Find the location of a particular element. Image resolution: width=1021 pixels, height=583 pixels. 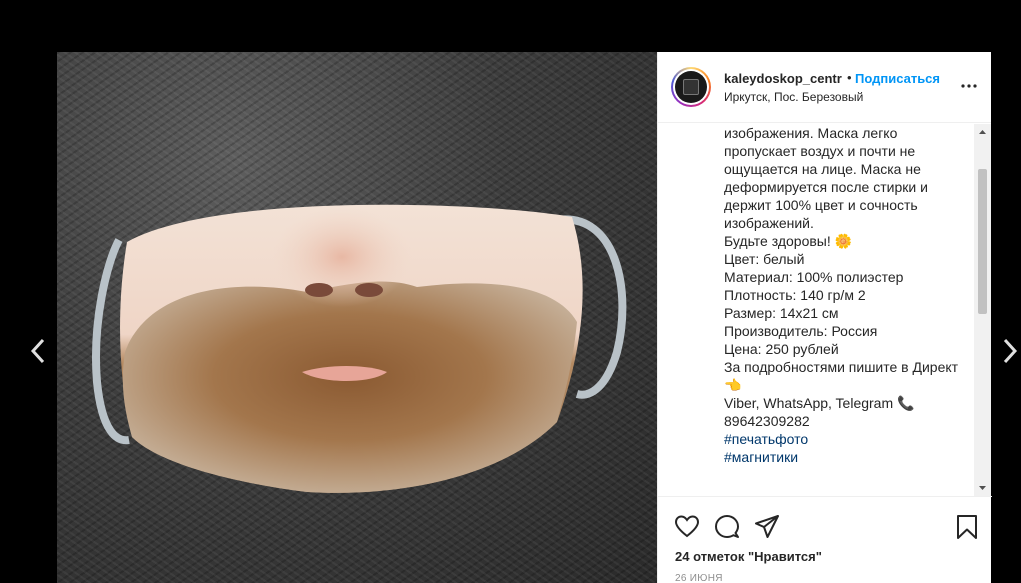

likes-count: 24 отметок "Нравится" is located at coordinates (748, 556).